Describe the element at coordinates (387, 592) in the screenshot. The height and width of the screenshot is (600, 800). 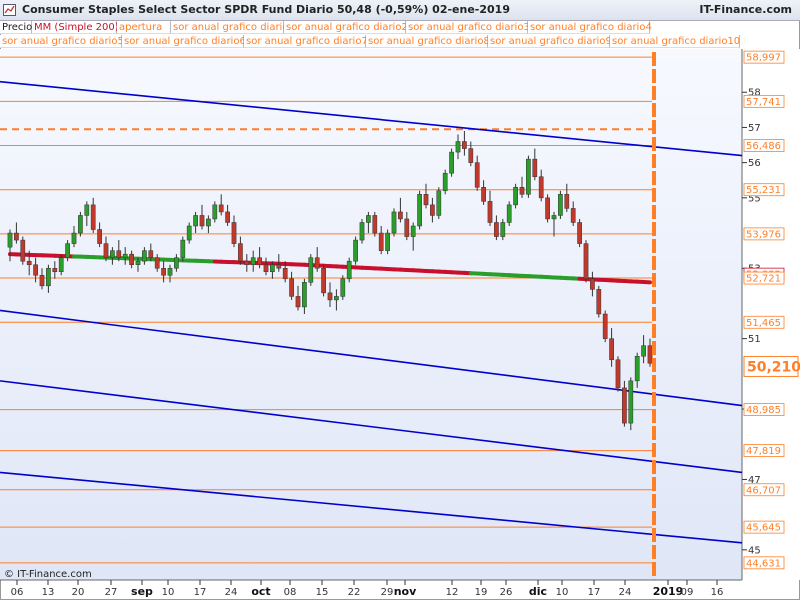
I see `x-date-label: 29` at that location.